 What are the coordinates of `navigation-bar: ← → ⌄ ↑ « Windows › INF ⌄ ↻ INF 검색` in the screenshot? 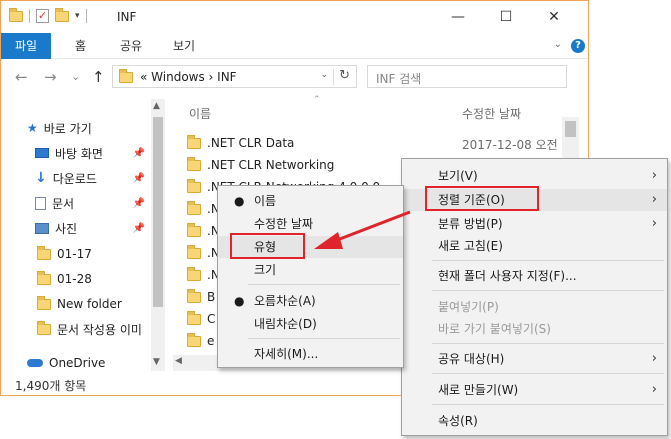 It's located at (294, 77).